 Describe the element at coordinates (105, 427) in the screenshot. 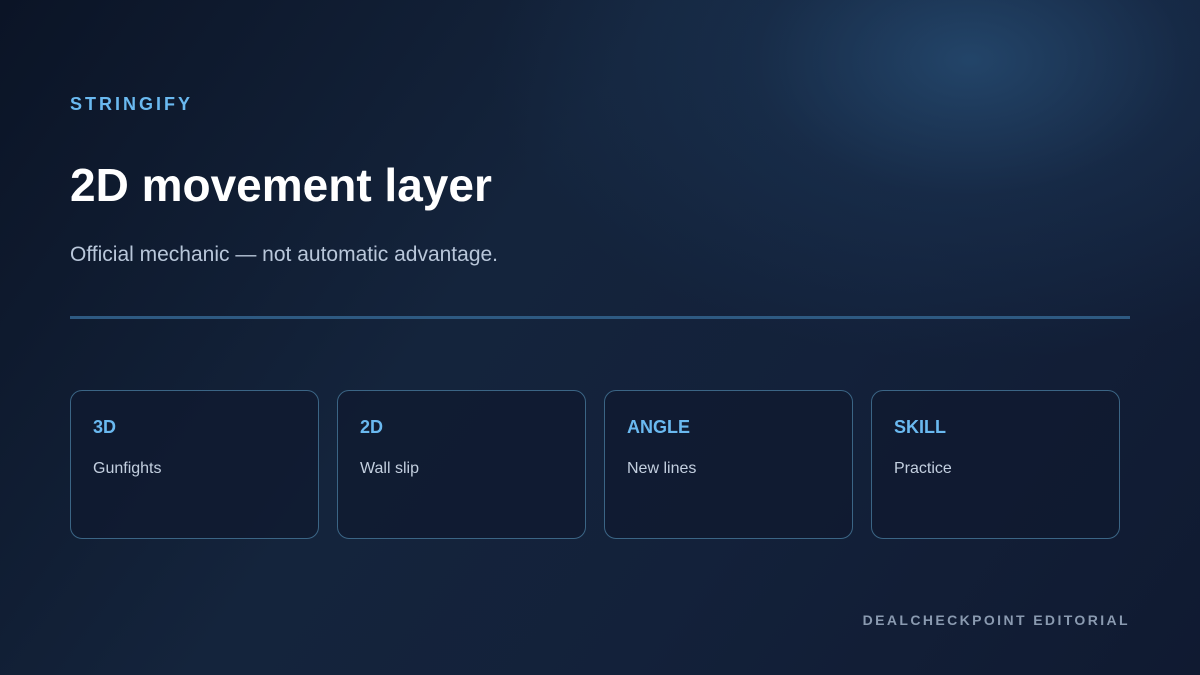

I see `card-label: 3D` at that location.